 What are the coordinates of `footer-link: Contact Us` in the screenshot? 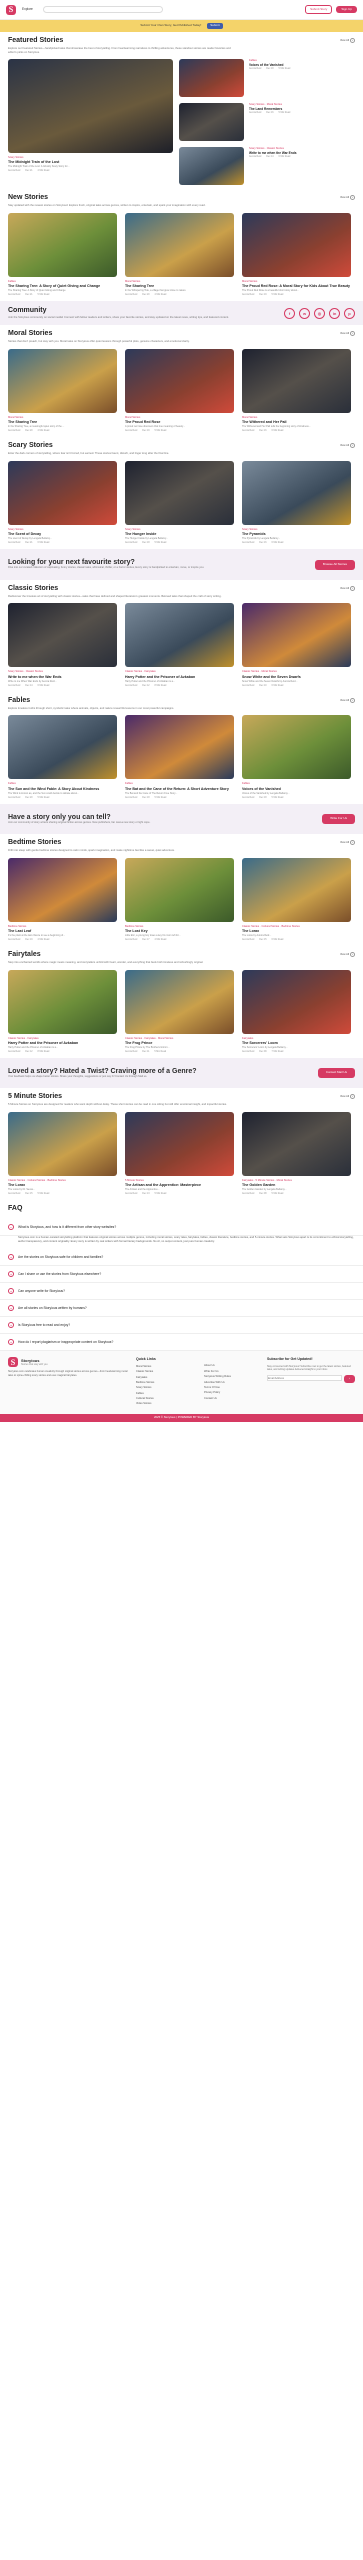 It's located at (231, 1398).